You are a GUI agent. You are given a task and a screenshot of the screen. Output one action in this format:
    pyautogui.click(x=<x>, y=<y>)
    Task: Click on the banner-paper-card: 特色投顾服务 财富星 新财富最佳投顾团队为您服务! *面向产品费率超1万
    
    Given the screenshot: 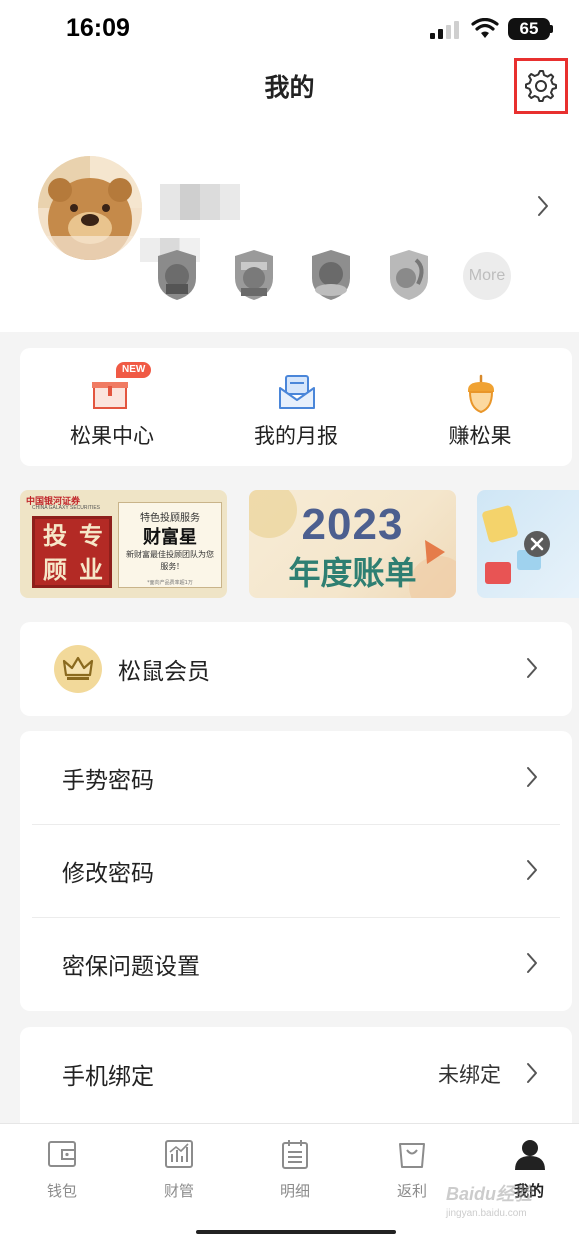 What is the action you would take?
    pyautogui.click(x=170, y=545)
    